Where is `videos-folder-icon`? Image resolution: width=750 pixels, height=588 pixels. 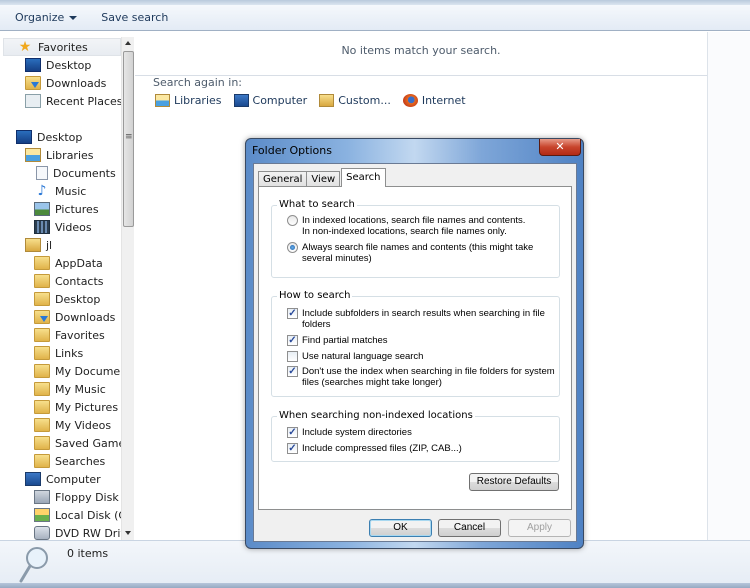
videos-folder-icon is located at coordinates (42, 425).